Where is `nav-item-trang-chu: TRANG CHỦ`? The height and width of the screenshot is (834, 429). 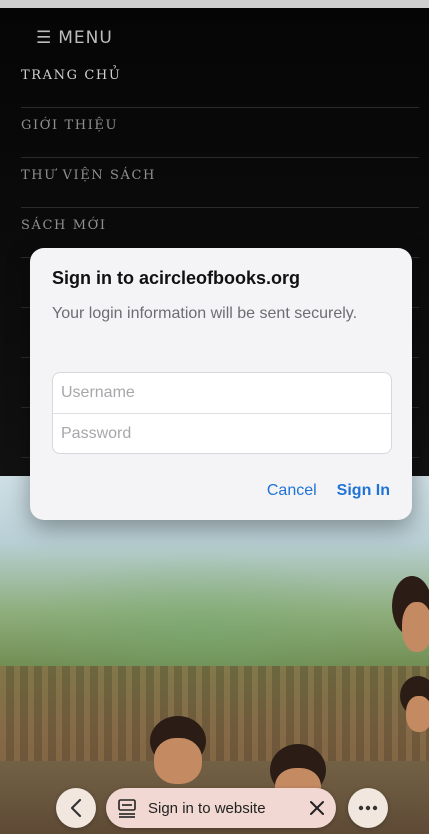 nav-item-trang-chu: TRANG CHỦ is located at coordinates (220, 83).